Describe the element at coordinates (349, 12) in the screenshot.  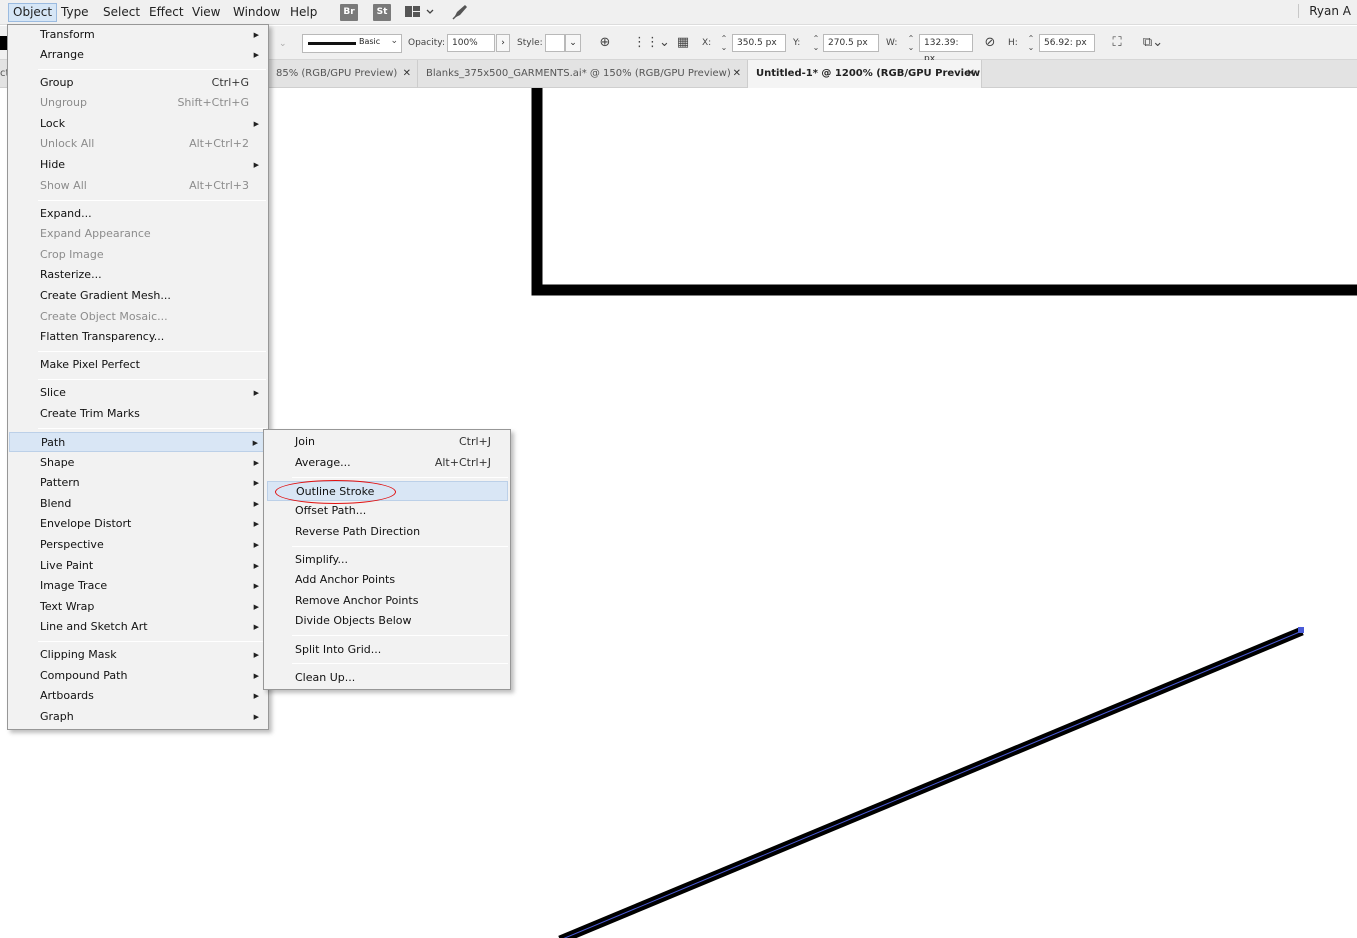
I see `bridge-icon: Br` at that location.